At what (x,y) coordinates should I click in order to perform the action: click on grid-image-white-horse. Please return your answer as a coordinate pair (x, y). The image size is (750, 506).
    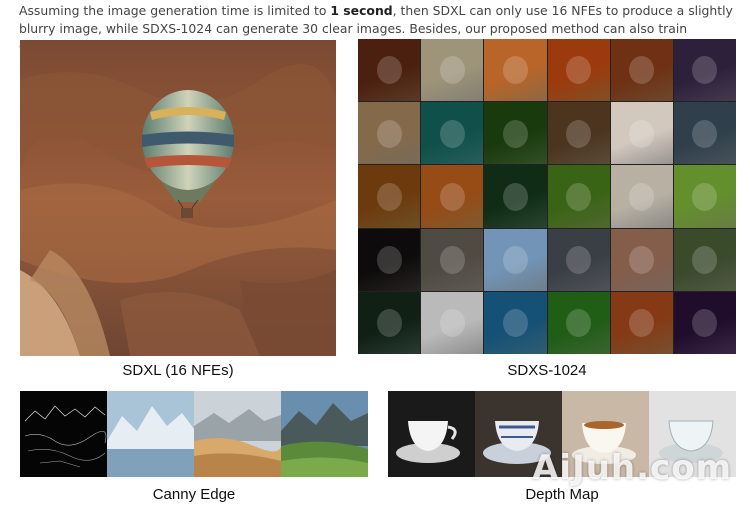
    Looking at the image, I should click on (452, 70).